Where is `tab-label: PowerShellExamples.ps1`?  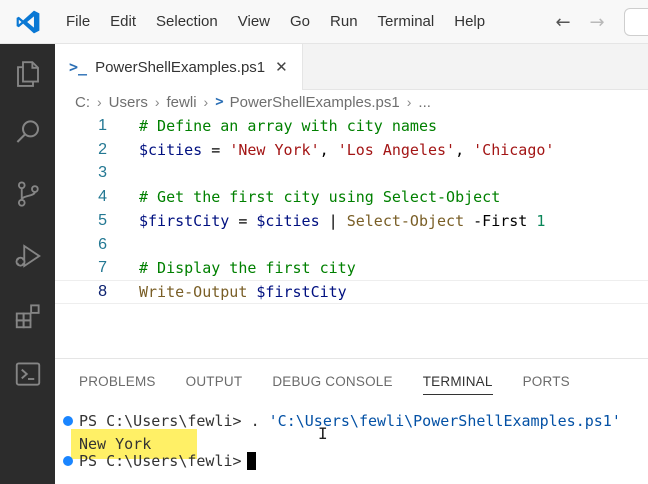
tab-label: PowerShellExamples.ps1 is located at coordinates (180, 67).